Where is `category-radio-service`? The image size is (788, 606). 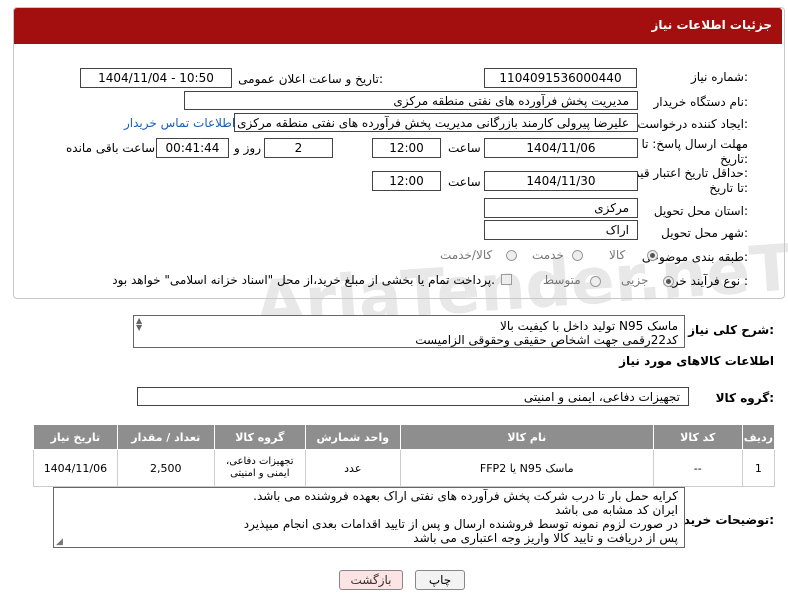
category-radio-service is located at coordinates (577, 255).